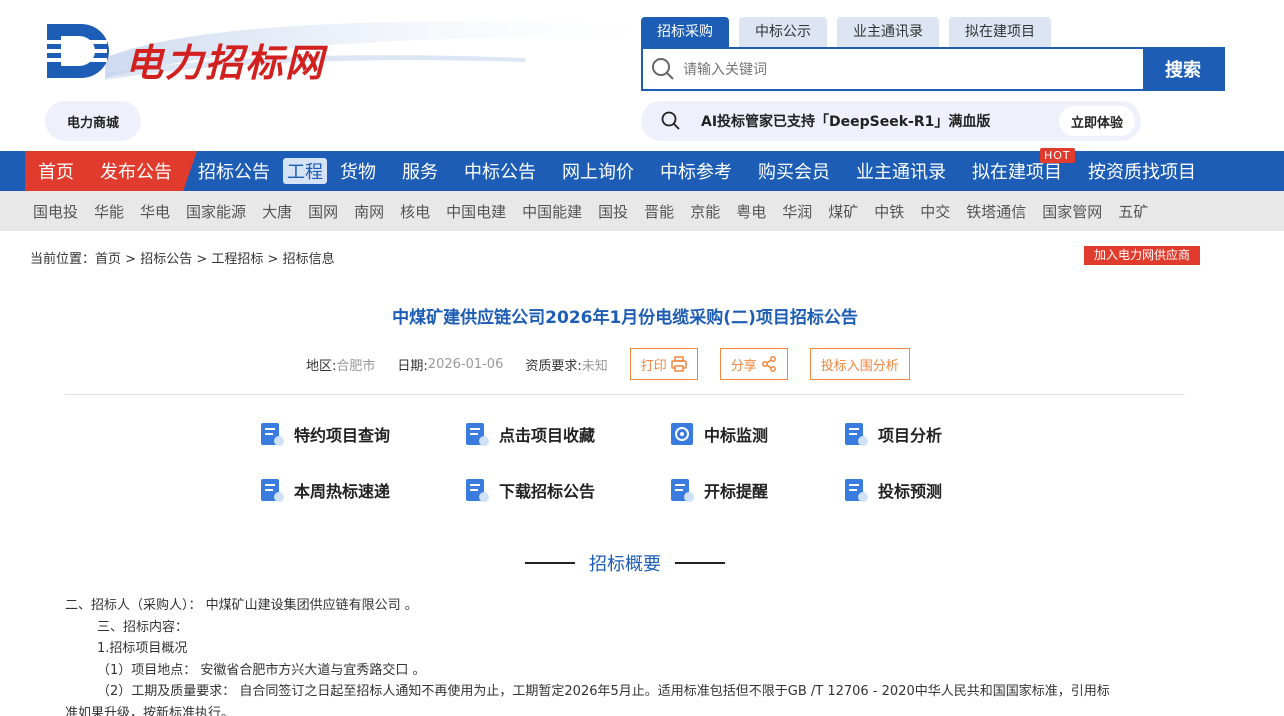 Image resolution: width=1284 pixels, height=716 pixels. What do you see at coordinates (155, 211) in the screenshot?
I see `subnav-item: 华电` at bounding box center [155, 211].